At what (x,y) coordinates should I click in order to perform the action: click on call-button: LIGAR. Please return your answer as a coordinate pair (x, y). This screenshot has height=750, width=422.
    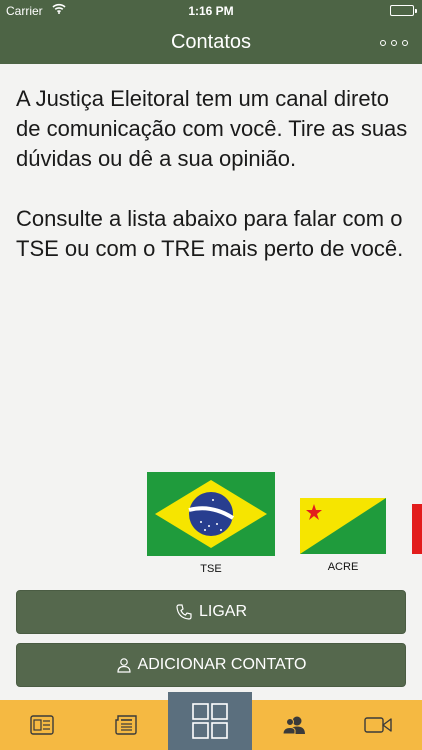
    Looking at the image, I should click on (211, 612).